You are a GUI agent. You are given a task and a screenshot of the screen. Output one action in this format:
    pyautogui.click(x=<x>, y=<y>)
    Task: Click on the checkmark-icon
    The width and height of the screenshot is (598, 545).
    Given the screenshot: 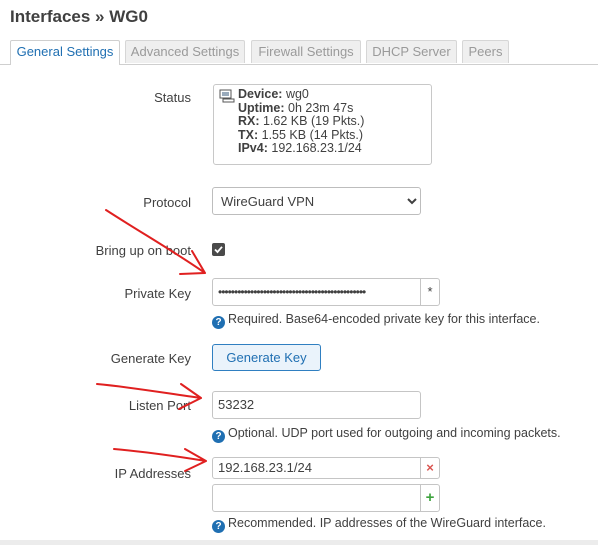 What is the action you would take?
    pyautogui.click(x=218, y=250)
    